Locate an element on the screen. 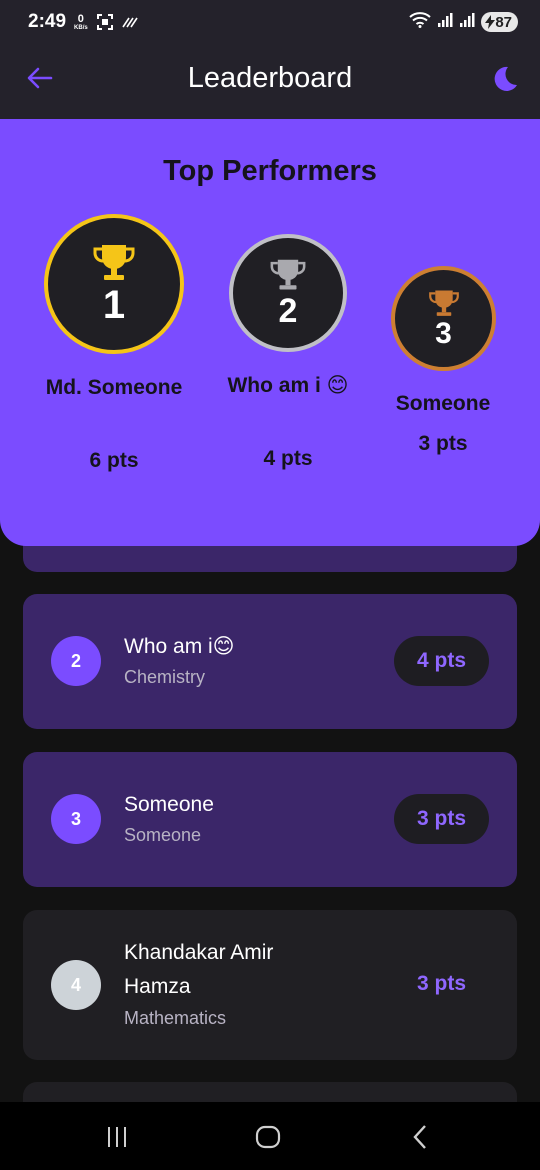 The width and height of the screenshot is (540, 1170). rank-badge: 3 is located at coordinates (76, 819).